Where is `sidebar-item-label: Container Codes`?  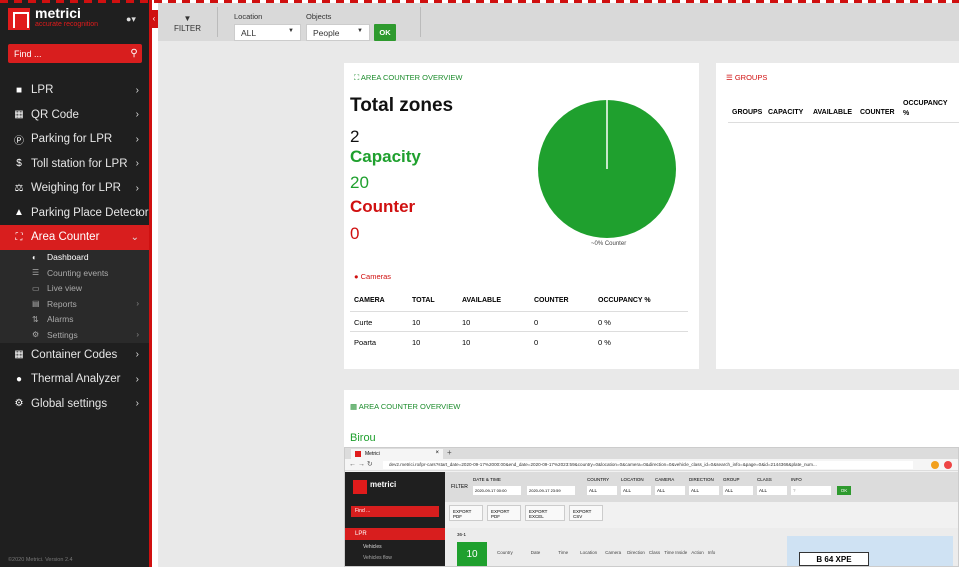 sidebar-item-label: Container Codes is located at coordinates (74, 354).